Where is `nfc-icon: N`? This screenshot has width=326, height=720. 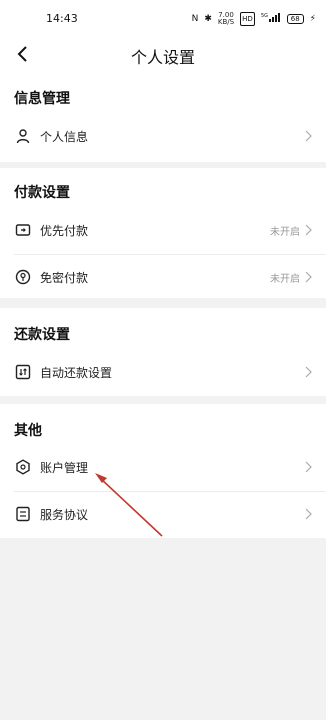 nfc-icon: N is located at coordinates (195, 19).